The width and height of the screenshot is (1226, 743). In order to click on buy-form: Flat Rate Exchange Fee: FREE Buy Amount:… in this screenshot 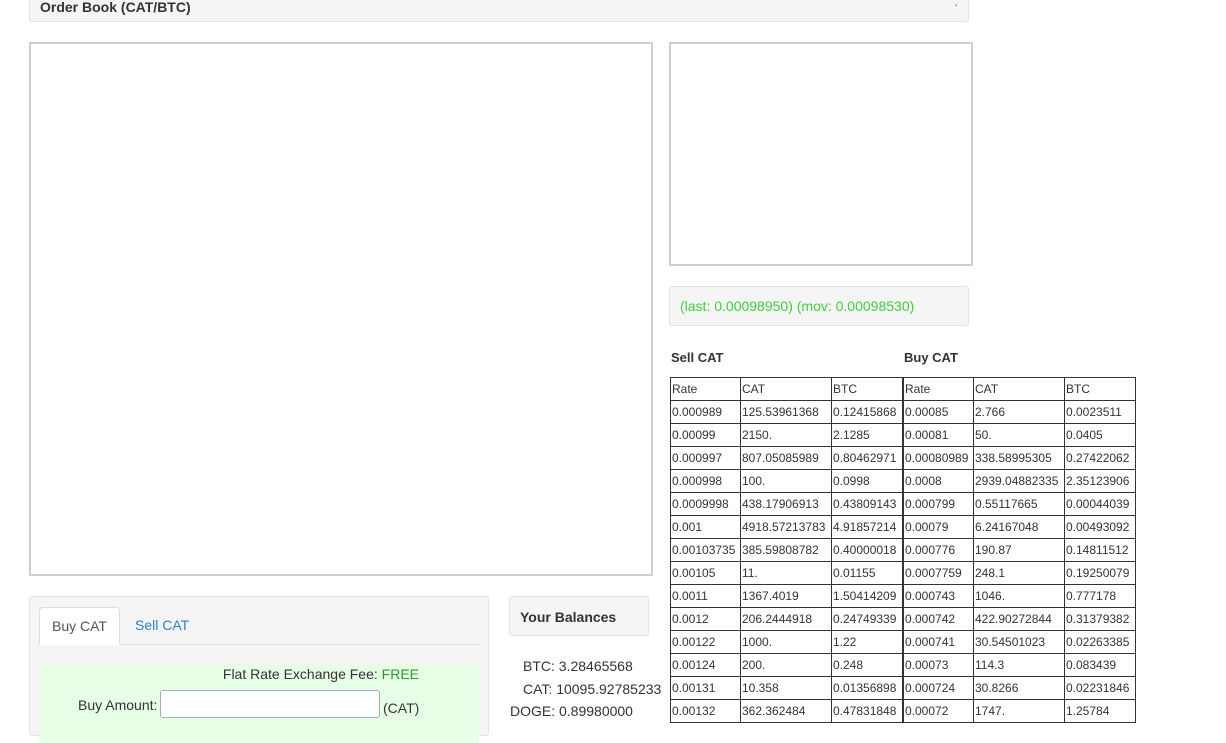, I will do `click(259, 703)`.